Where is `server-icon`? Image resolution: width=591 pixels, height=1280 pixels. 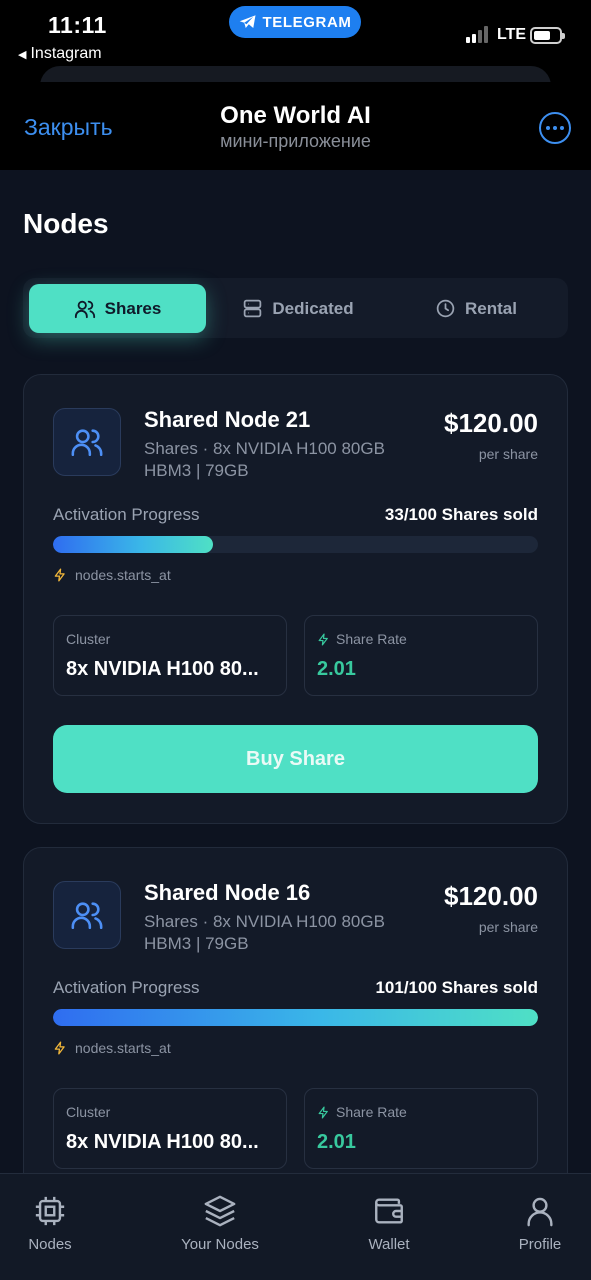
server-icon is located at coordinates (253, 308).